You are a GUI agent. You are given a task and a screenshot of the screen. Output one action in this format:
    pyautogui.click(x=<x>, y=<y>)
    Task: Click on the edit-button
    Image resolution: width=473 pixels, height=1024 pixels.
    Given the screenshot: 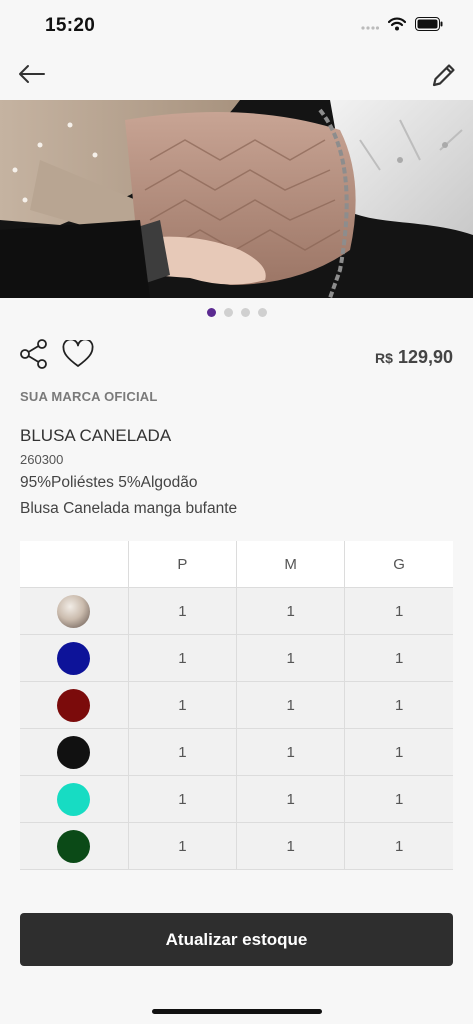 What is the action you would take?
    pyautogui.click(x=444, y=77)
    